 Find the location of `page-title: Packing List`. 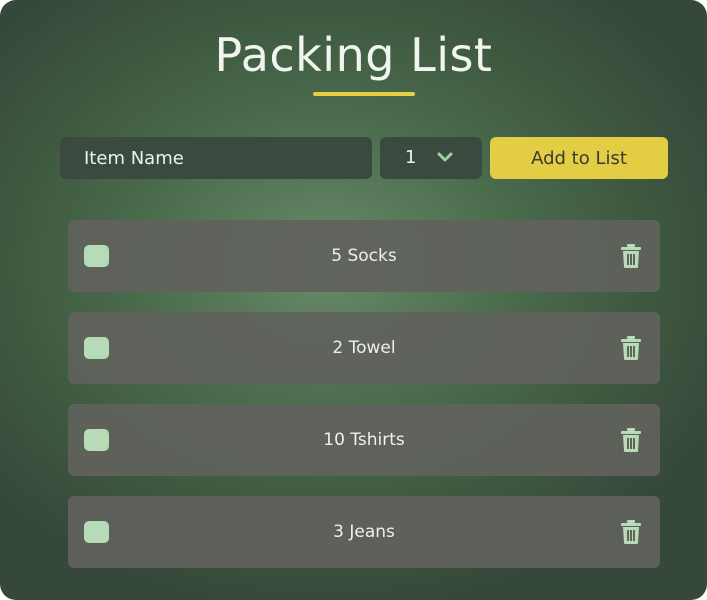

page-title: Packing List is located at coordinates (353, 55).